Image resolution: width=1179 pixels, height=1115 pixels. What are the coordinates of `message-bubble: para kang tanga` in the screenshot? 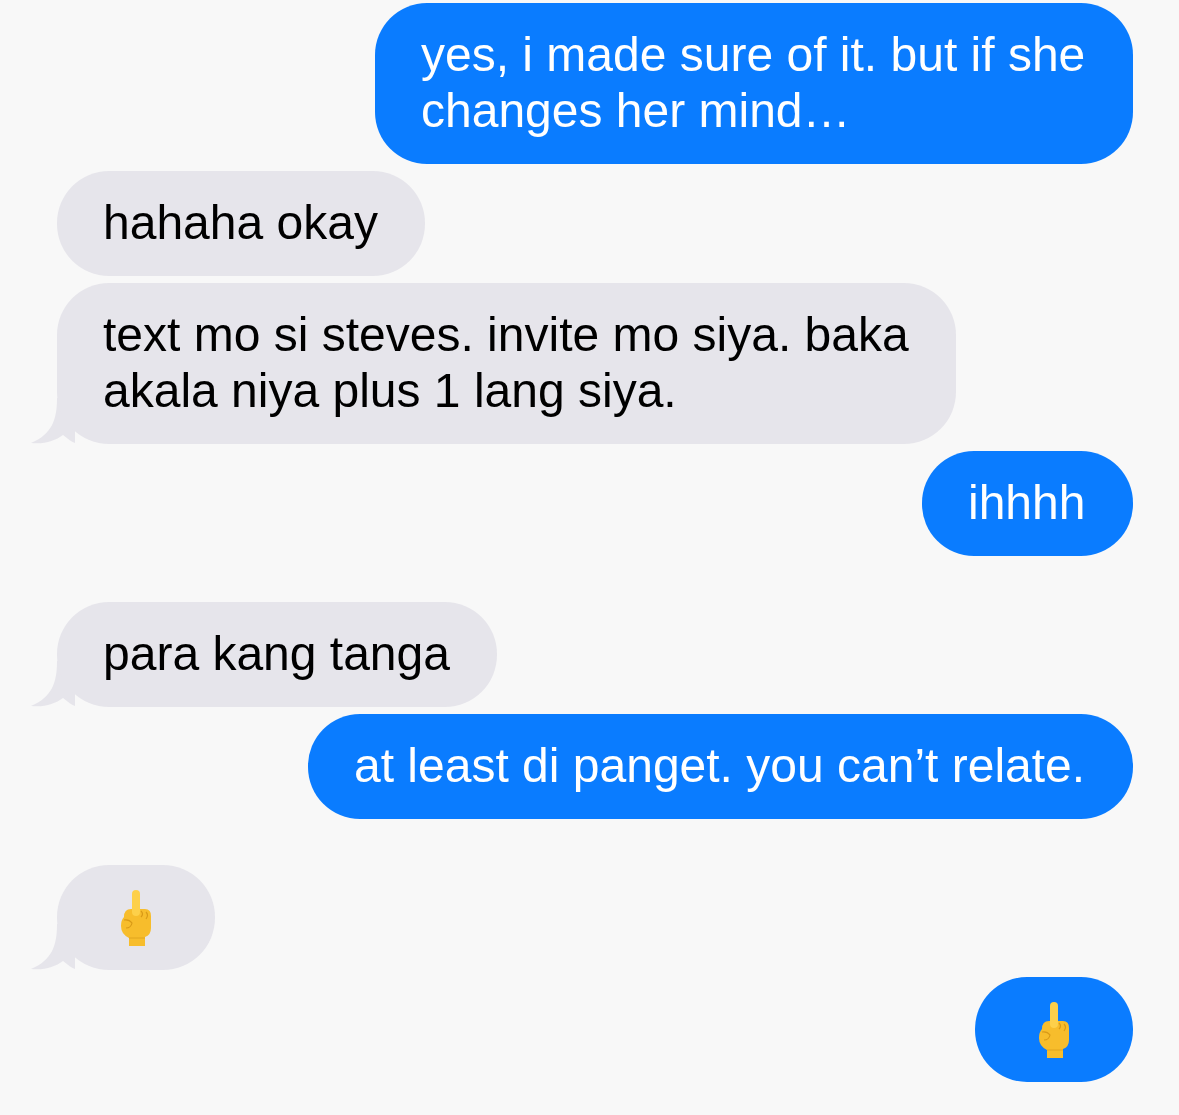 It's located at (277, 654).